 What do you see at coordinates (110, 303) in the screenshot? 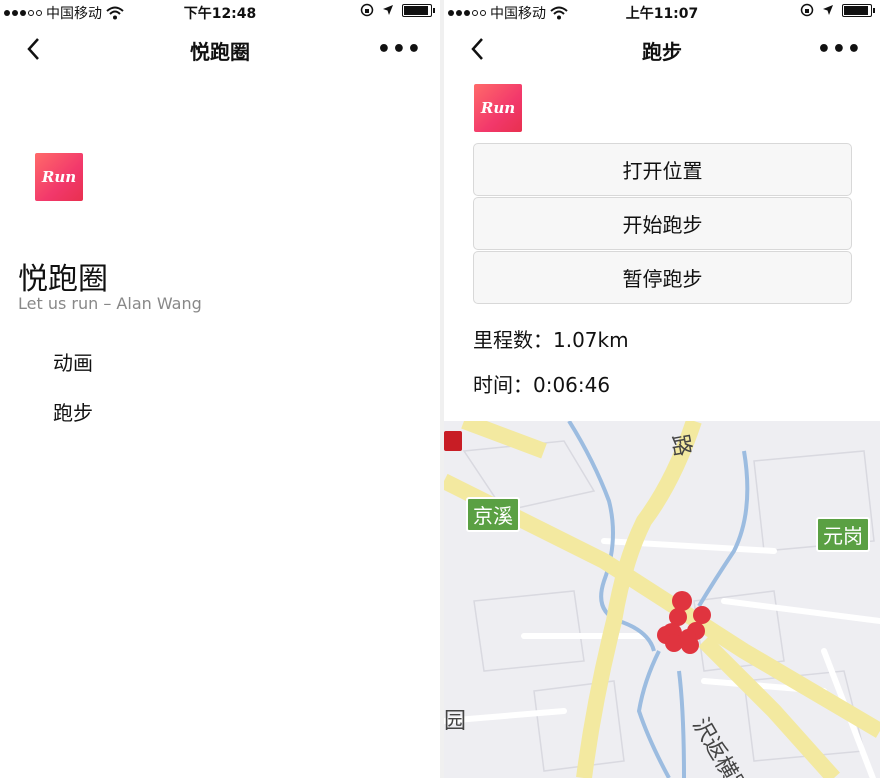
I see `app-subtitle: Let us run – Alan Wang` at bounding box center [110, 303].